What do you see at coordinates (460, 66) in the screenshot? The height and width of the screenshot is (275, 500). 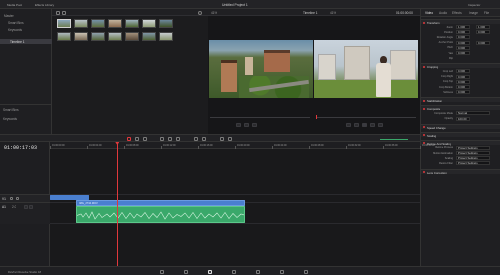 I see `inspector-section-header: Cropping` at bounding box center [460, 66].